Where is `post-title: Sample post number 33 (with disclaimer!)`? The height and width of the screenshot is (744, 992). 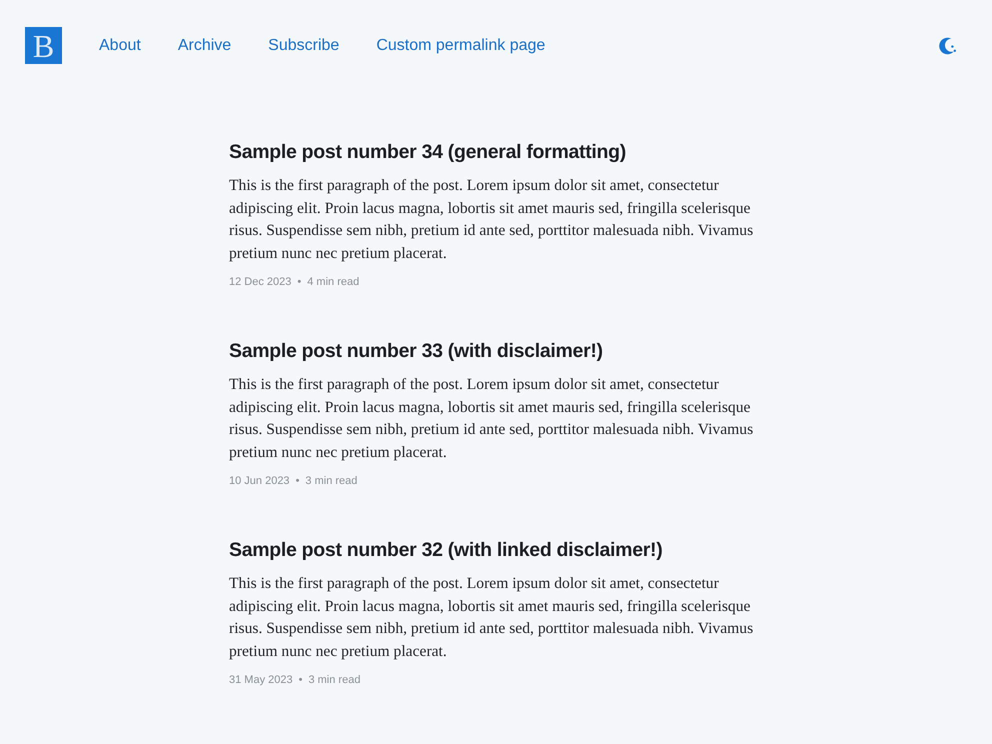
post-title: Sample post number 33 (with disclaimer!) is located at coordinates (416, 351).